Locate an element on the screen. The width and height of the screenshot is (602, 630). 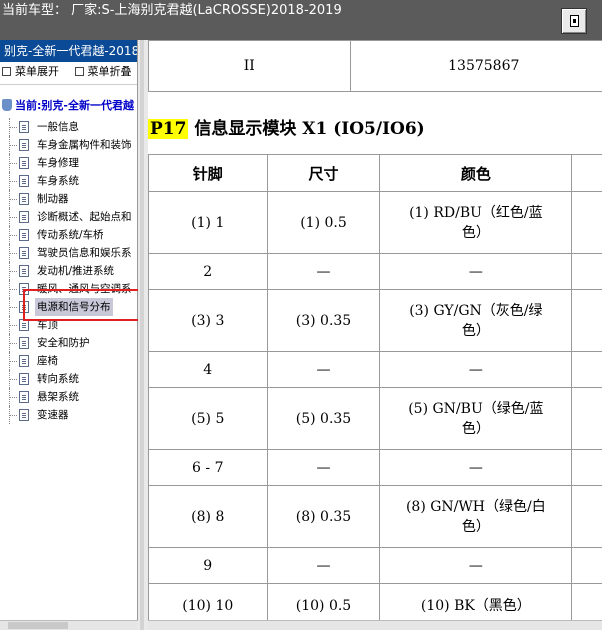
collapse-menu-label: 菜单折叠 is located at coordinates (109, 71).